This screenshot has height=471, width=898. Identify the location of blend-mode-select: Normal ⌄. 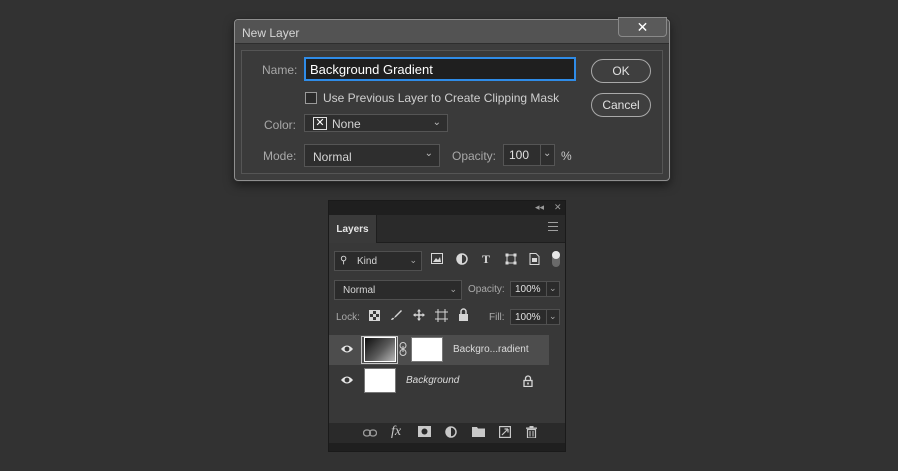
(398, 290).